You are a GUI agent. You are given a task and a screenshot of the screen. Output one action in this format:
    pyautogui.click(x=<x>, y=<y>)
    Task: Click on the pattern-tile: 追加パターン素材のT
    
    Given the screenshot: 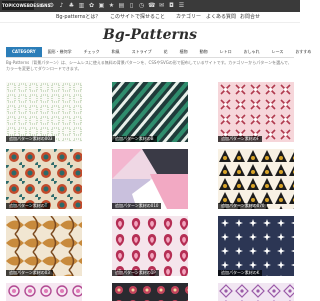 What is the action you would take?
    pyautogui.click(x=44, y=179)
    